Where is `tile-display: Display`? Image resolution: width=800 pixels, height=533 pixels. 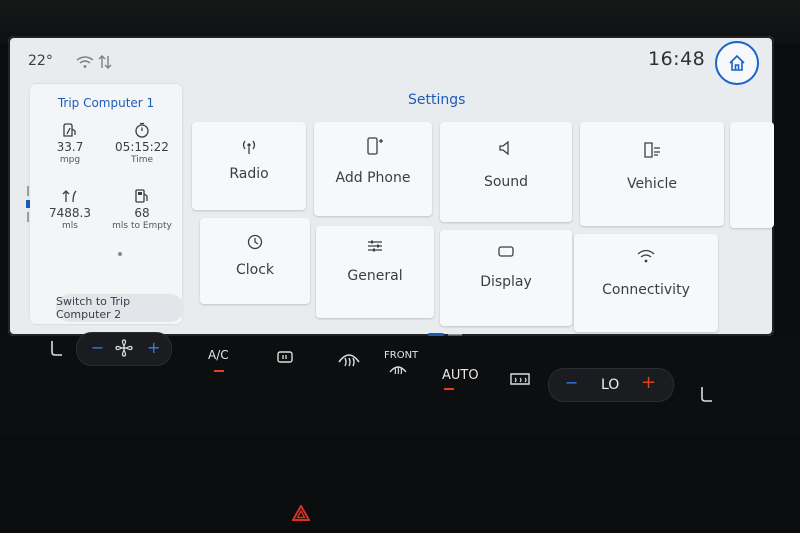
tile-display: Display is located at coordinates (506, 278).